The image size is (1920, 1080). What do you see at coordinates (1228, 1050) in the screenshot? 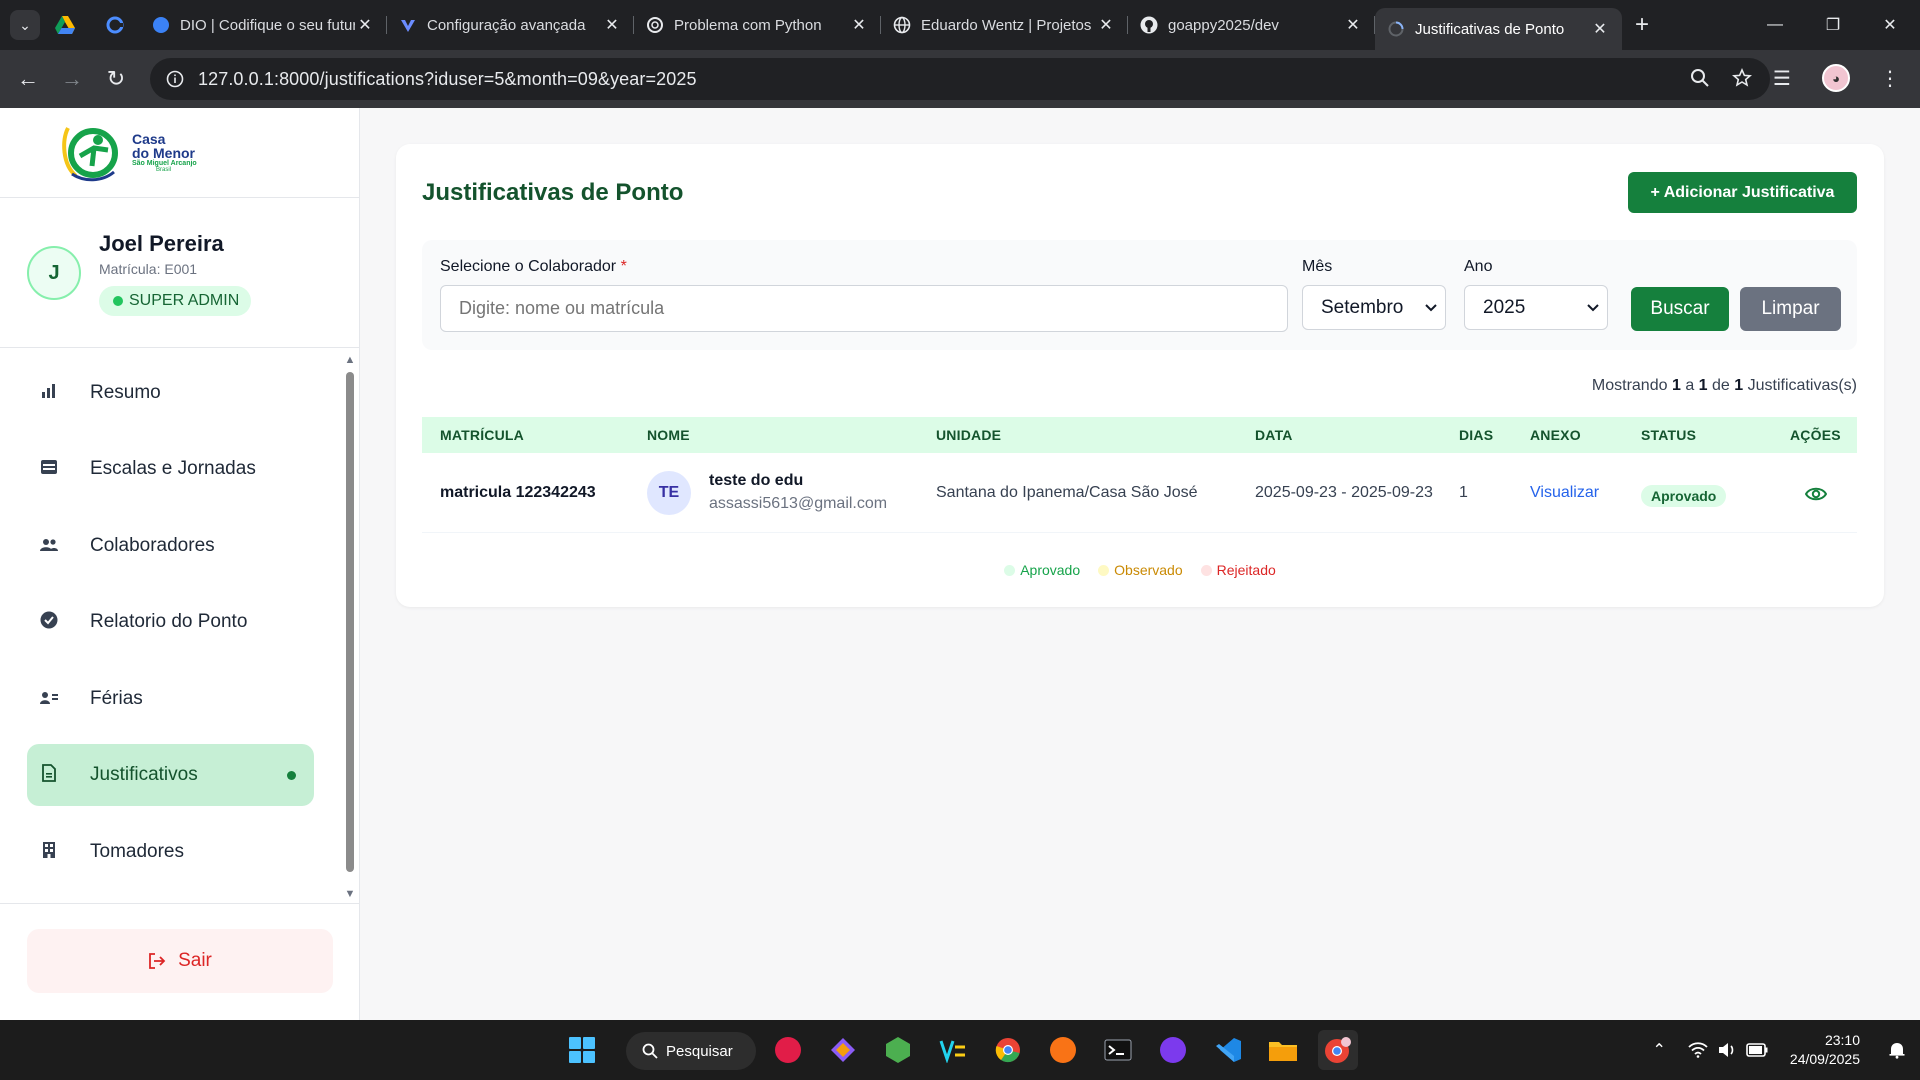
I see `taskbar-app-vscode` at bounding box center [1228, 1050].